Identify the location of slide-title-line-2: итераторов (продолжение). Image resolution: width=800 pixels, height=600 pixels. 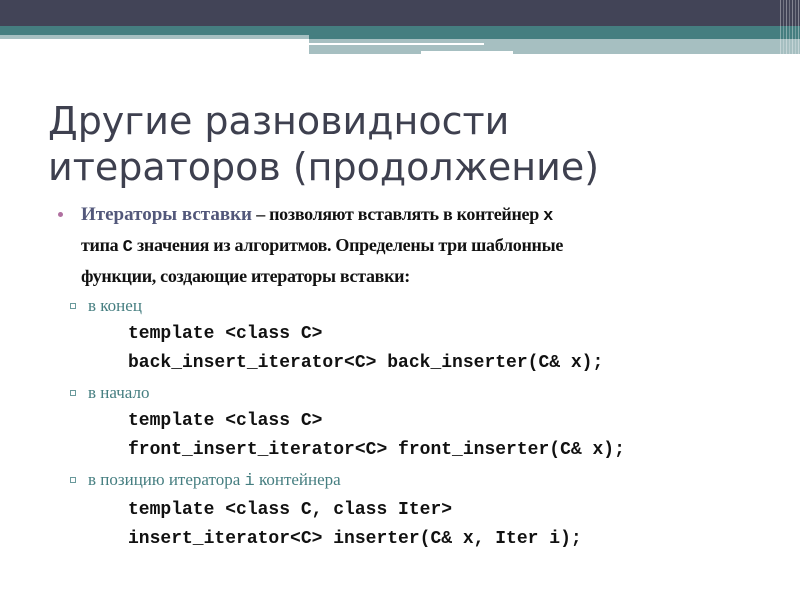
(324, 167).